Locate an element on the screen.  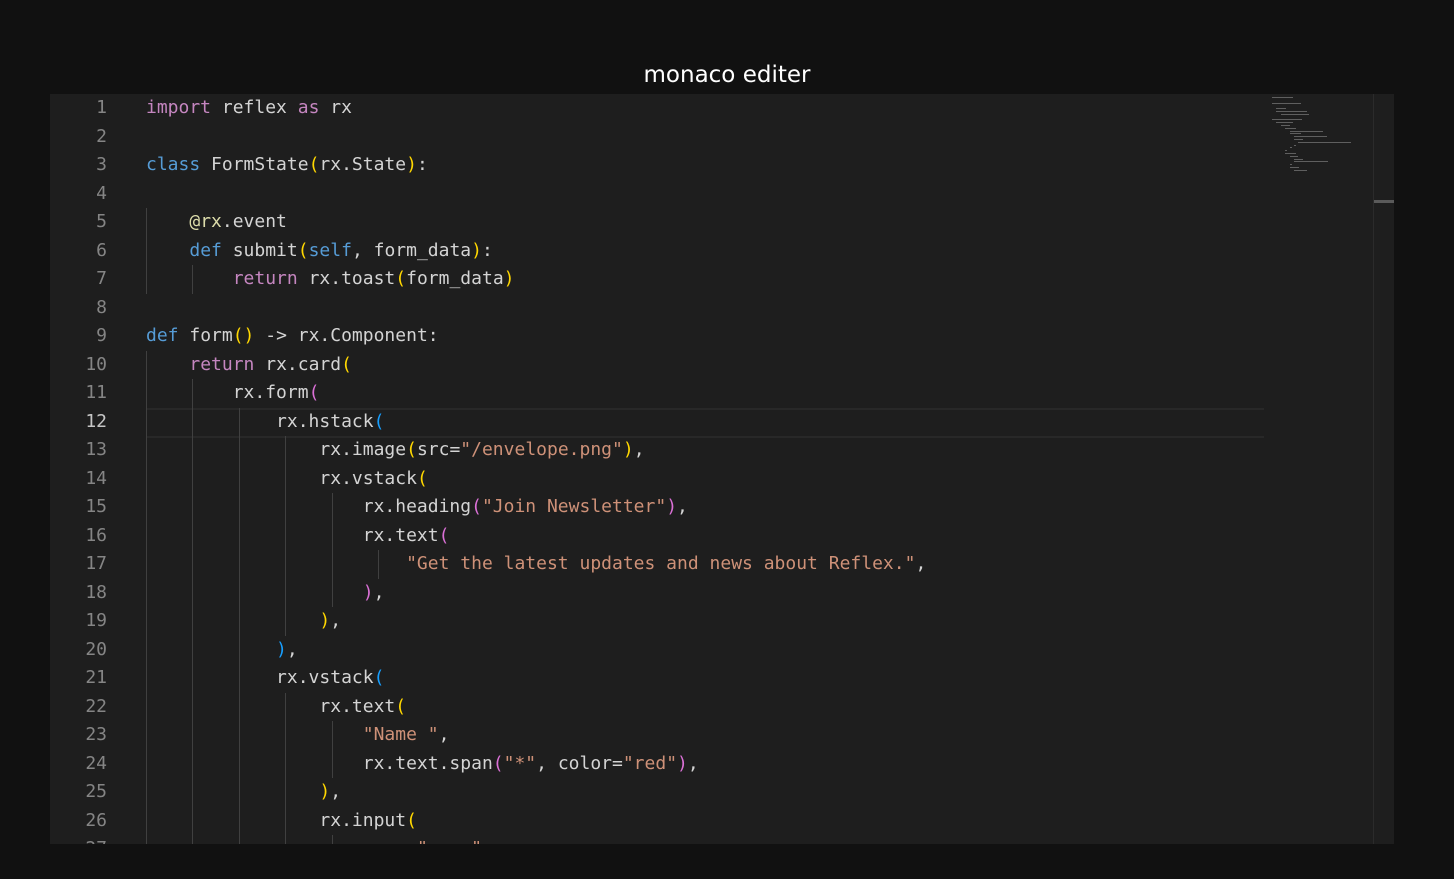
line-number: 27 is located at coordinates (78, 839).